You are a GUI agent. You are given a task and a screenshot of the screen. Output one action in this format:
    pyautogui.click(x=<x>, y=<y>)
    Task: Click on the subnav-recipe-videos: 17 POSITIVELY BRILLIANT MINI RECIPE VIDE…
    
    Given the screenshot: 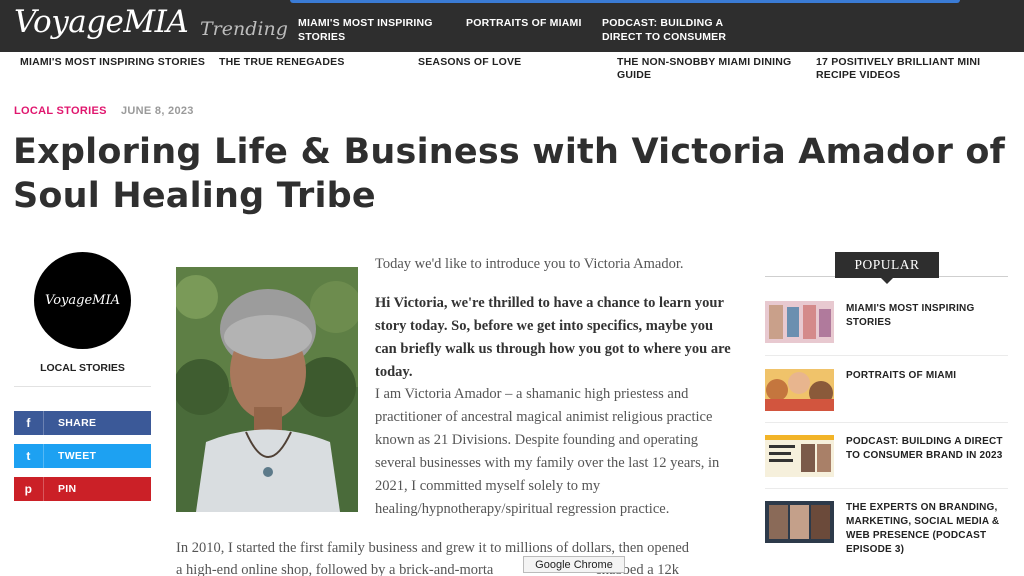 What is the action you would take?
    pyautogui.click(x=911, y=69)
    